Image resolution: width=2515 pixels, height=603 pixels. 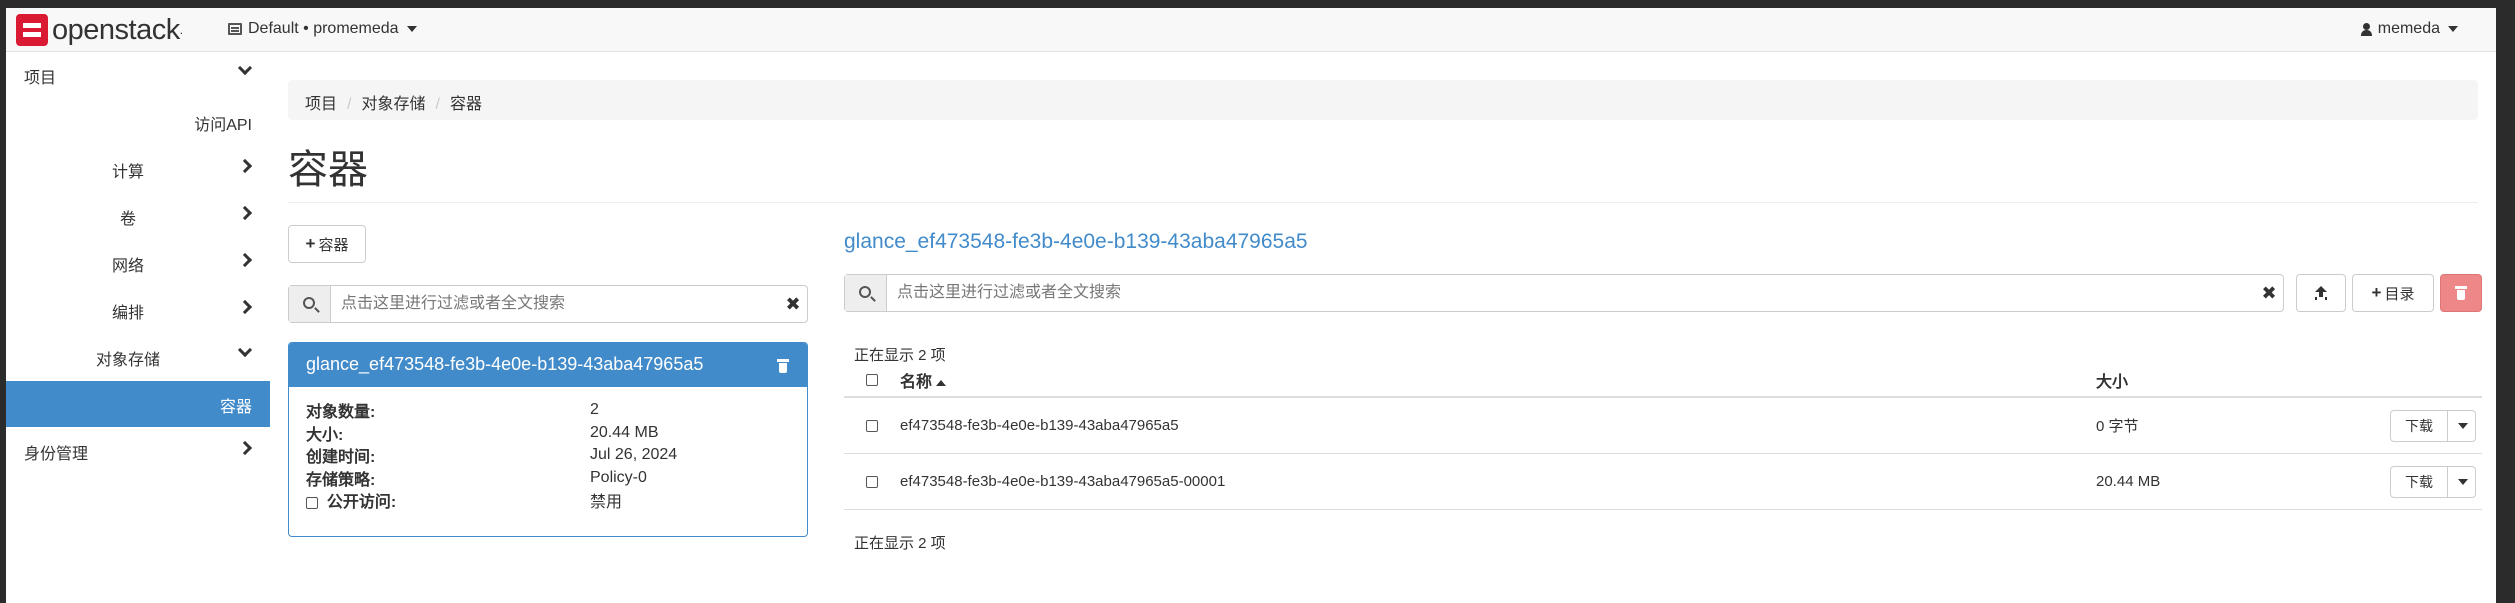 I want to click on public-access-checkbox, so click(x=312, y=503).